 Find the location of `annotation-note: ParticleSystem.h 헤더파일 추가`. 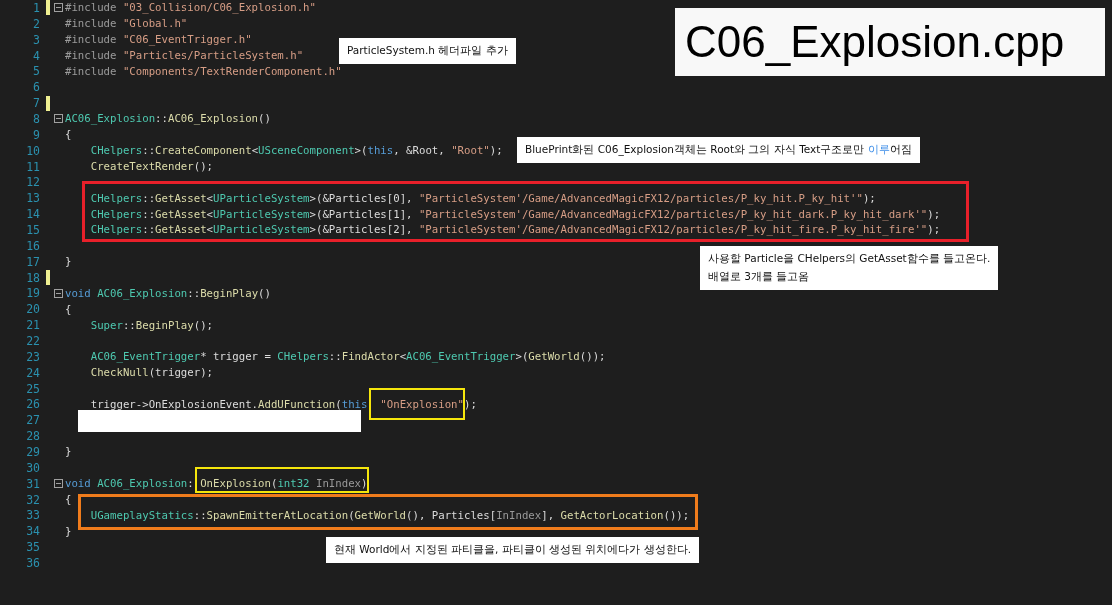

annotation-note: ParticleSystem.h 헤더파일 추가 is located at coordinates (427, 51).